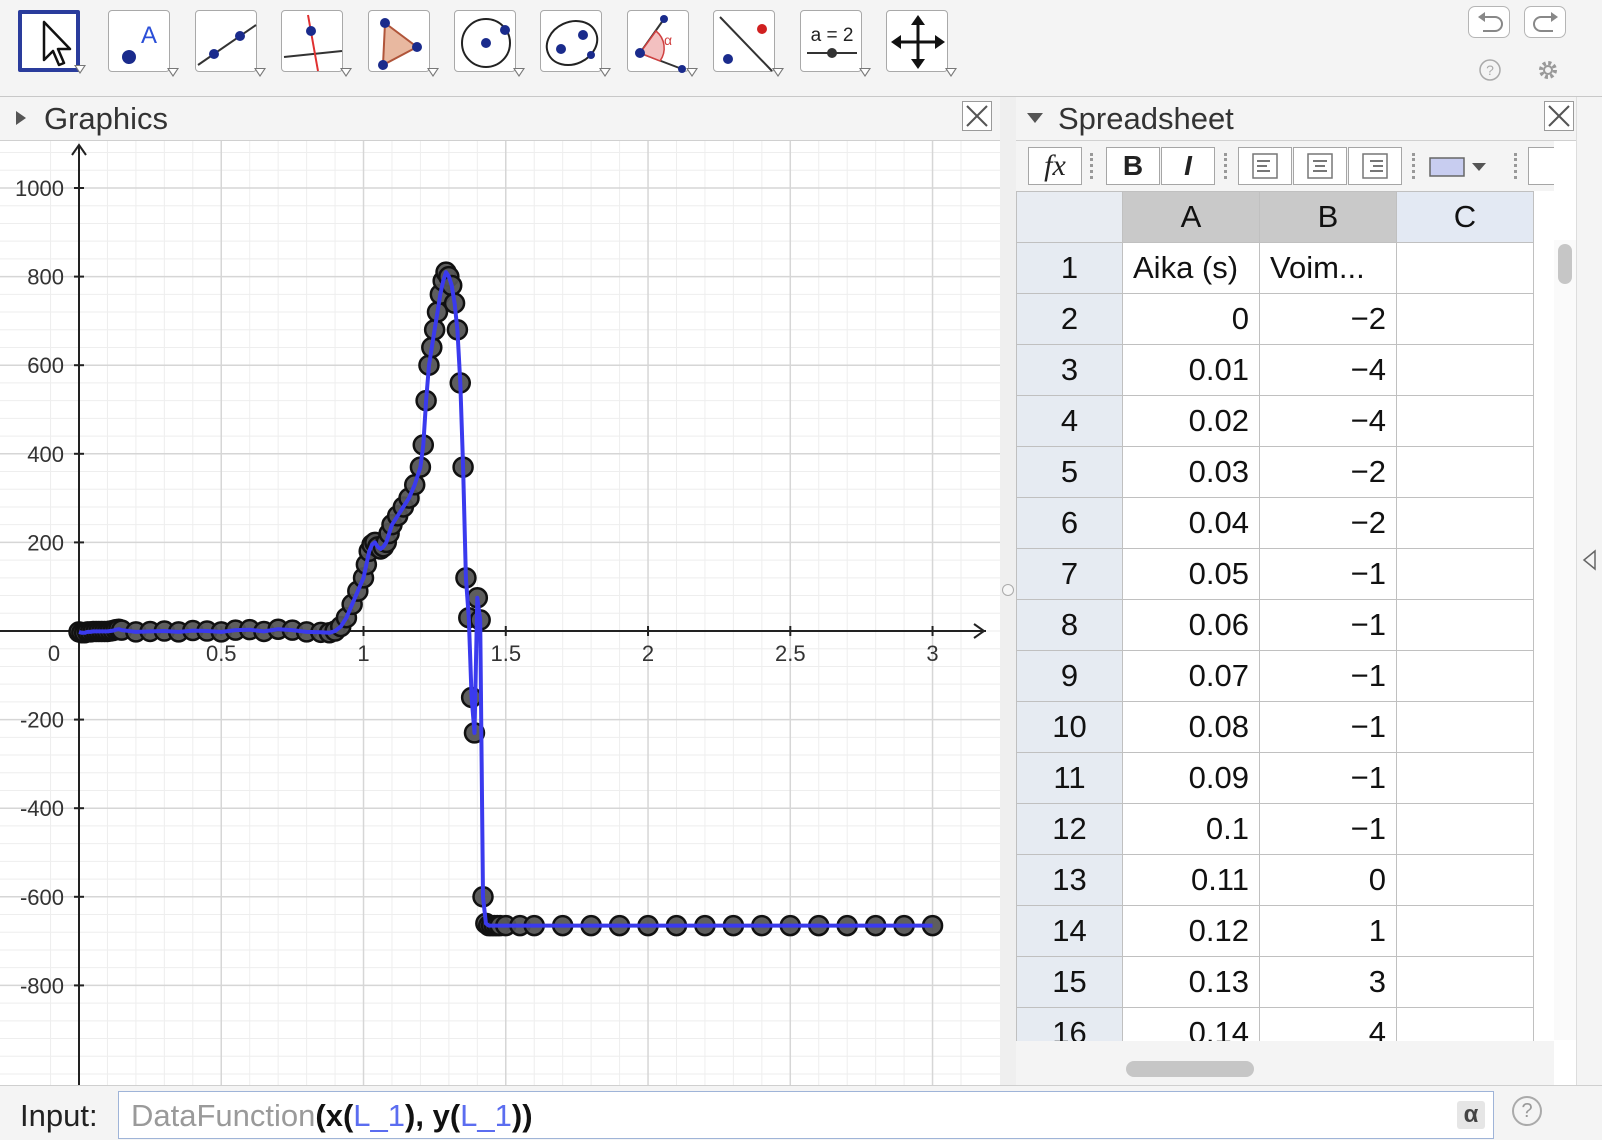 This screenshot has width=1602, height=1140. I want to click on vertical-scrollbar, so click(1565, 640).